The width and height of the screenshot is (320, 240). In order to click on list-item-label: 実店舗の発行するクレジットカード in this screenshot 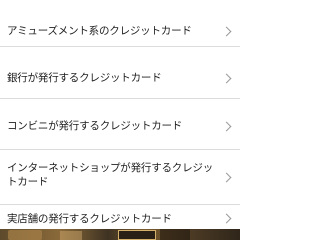, I will do `click(89, 219)`.